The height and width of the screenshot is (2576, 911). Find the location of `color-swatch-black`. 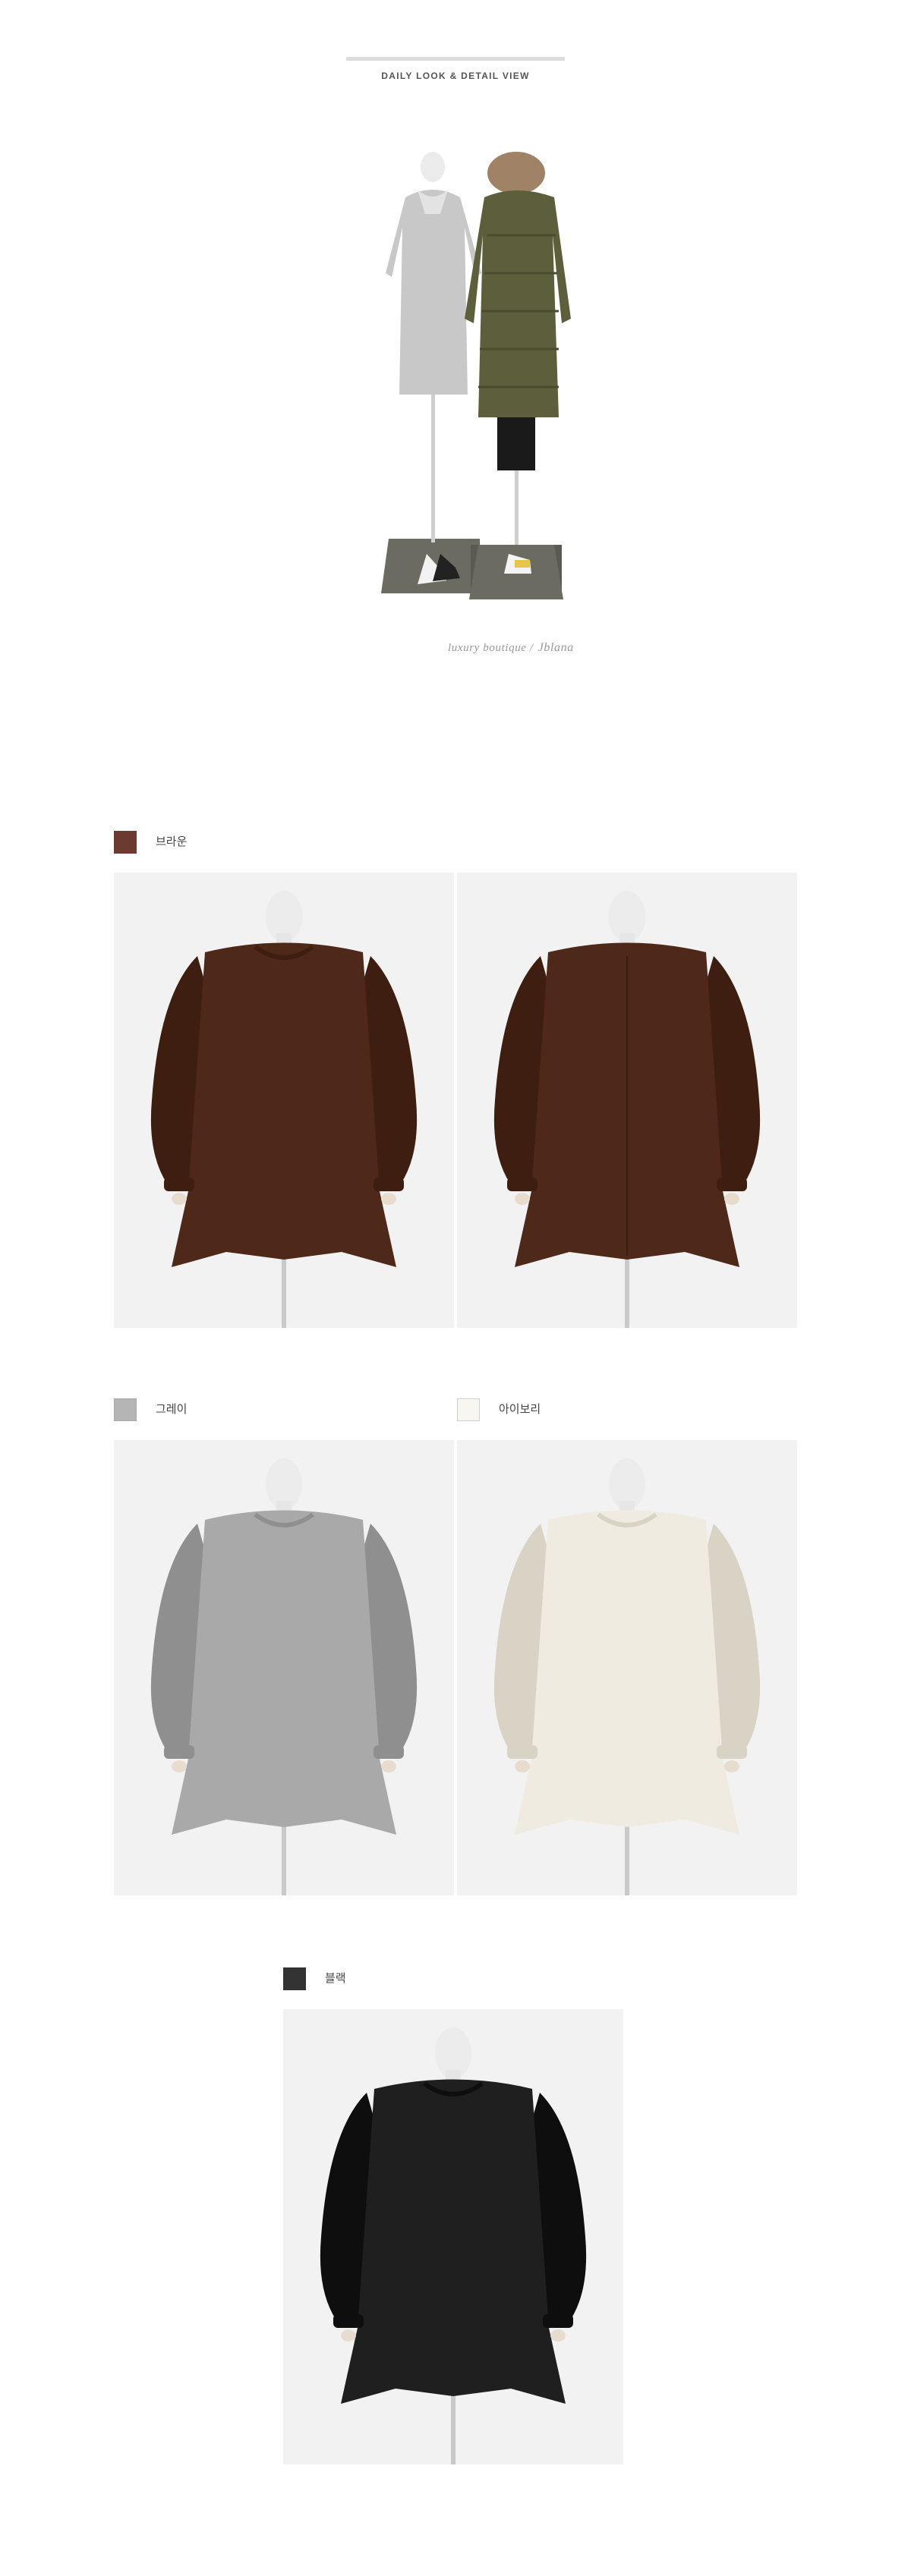

color-swatch-black is located at coordinates (294, 1978).